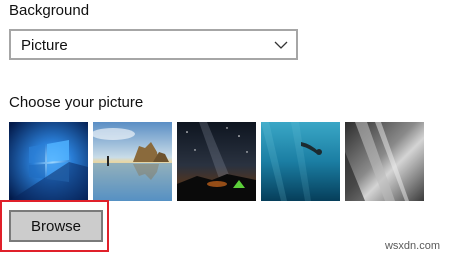 The height and width of the screenshot is (255, 450). I want to click on choose-picture-label: Choose your picture, so click(76, 102).